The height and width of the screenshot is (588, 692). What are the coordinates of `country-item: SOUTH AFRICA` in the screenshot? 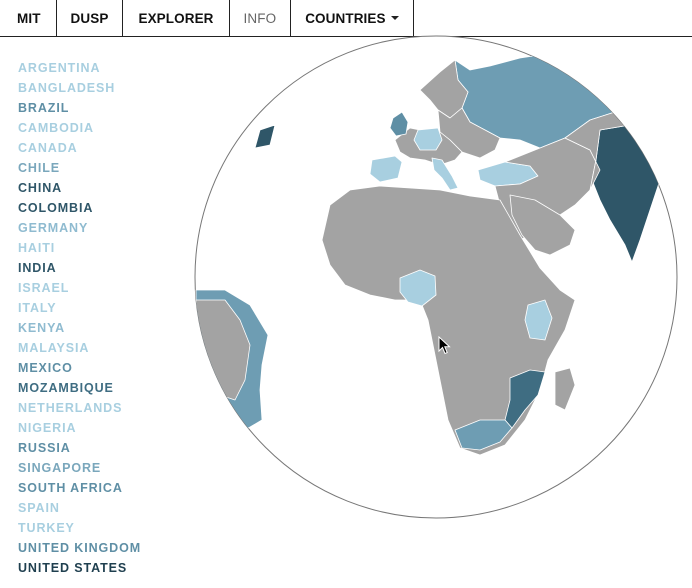 It's located at (79, 488).